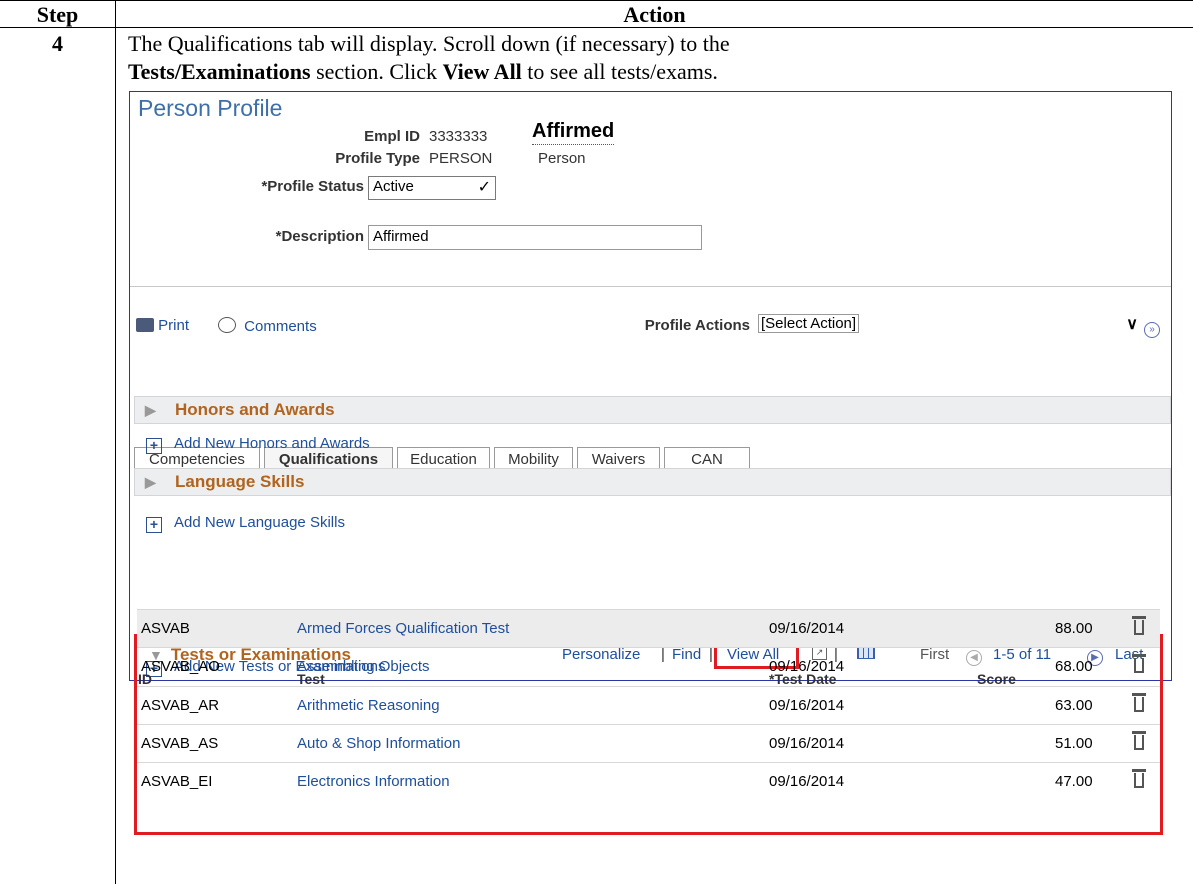  I want to click on language-section-title: Language Skills, so click(240, 481).